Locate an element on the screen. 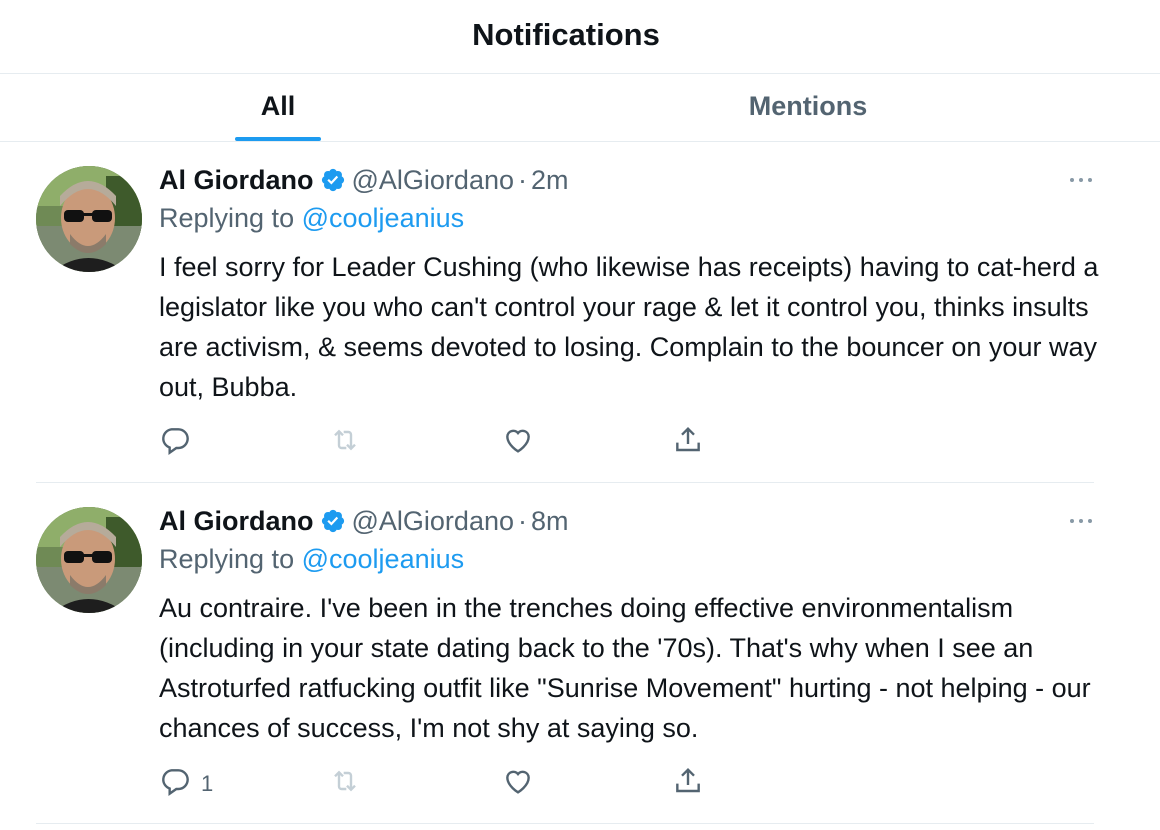  reply-button is located at coordinates (180, 443).